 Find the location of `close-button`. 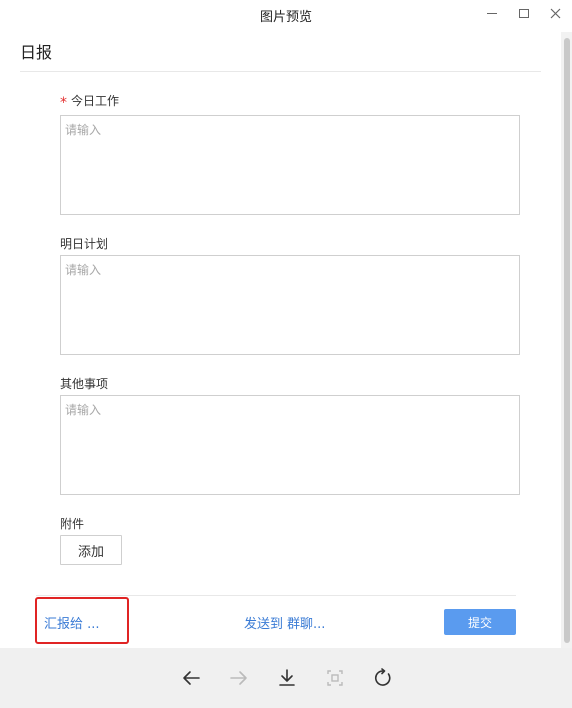

close-button is located at coordinates (555, 13).